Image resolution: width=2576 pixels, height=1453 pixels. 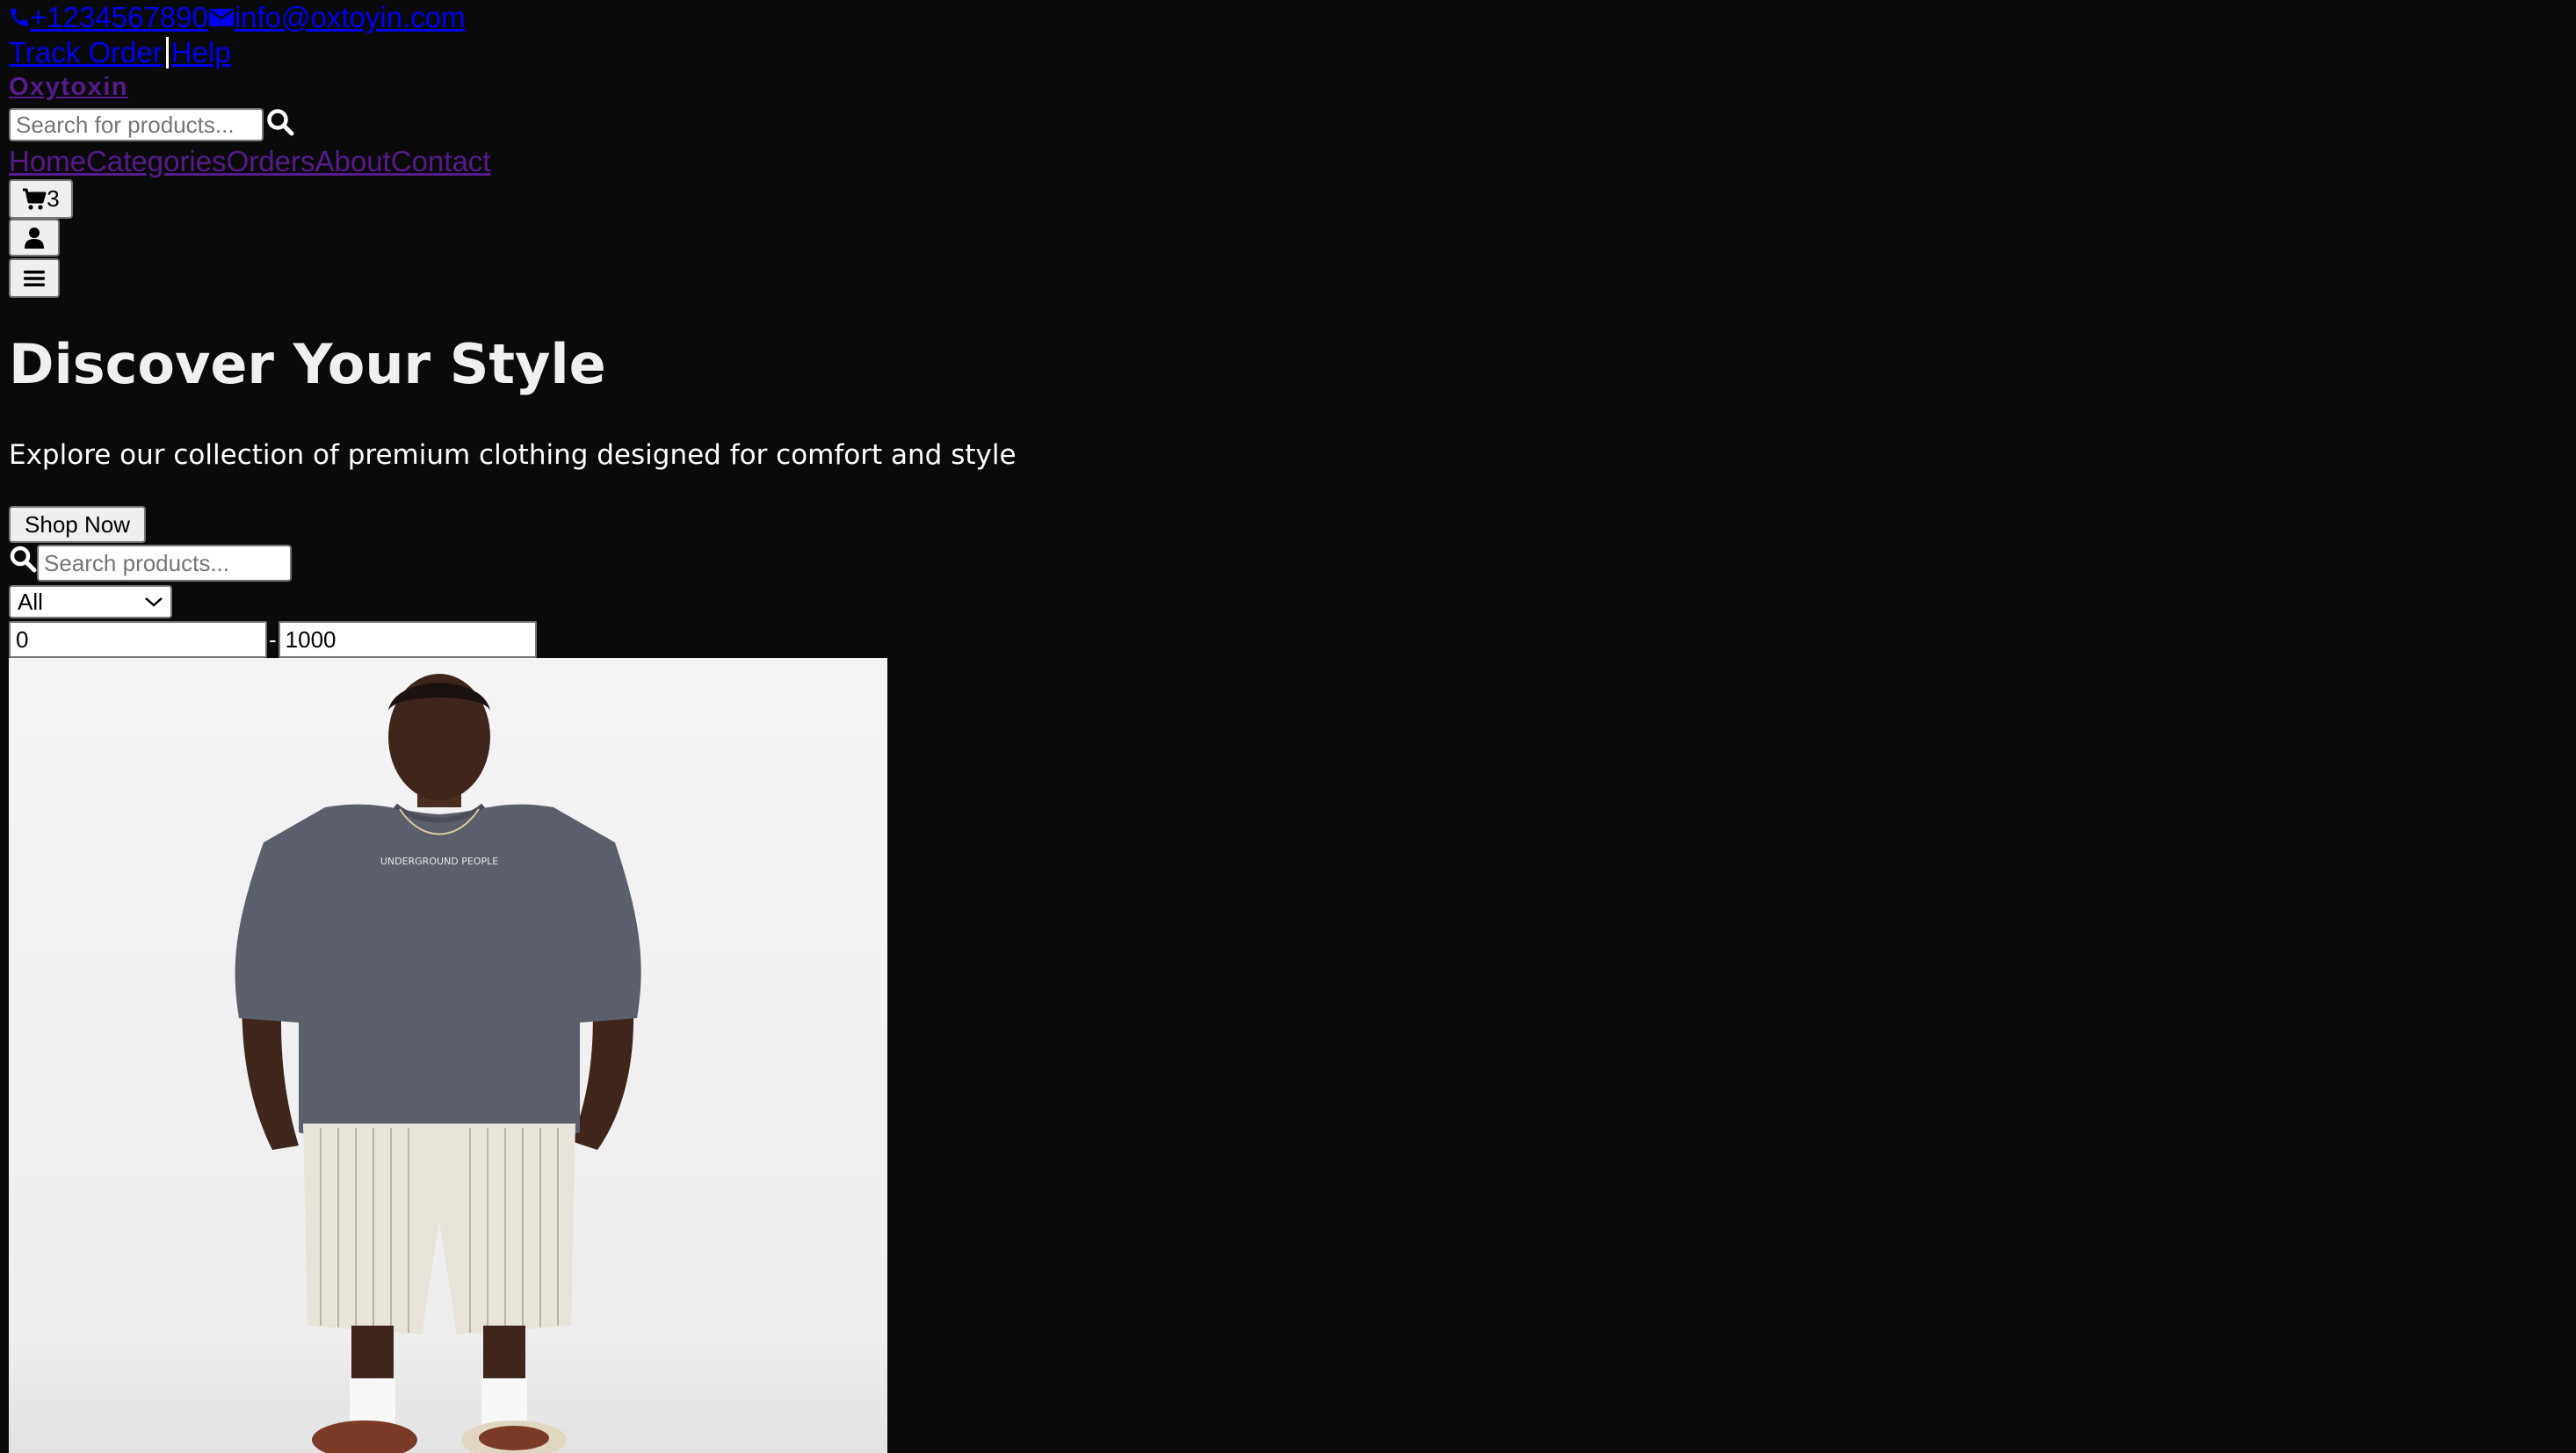 What do you see at coordinates (271, 161) in the screenshot?
I see `nav-orders: Orders` at bounding box center [271, 161].